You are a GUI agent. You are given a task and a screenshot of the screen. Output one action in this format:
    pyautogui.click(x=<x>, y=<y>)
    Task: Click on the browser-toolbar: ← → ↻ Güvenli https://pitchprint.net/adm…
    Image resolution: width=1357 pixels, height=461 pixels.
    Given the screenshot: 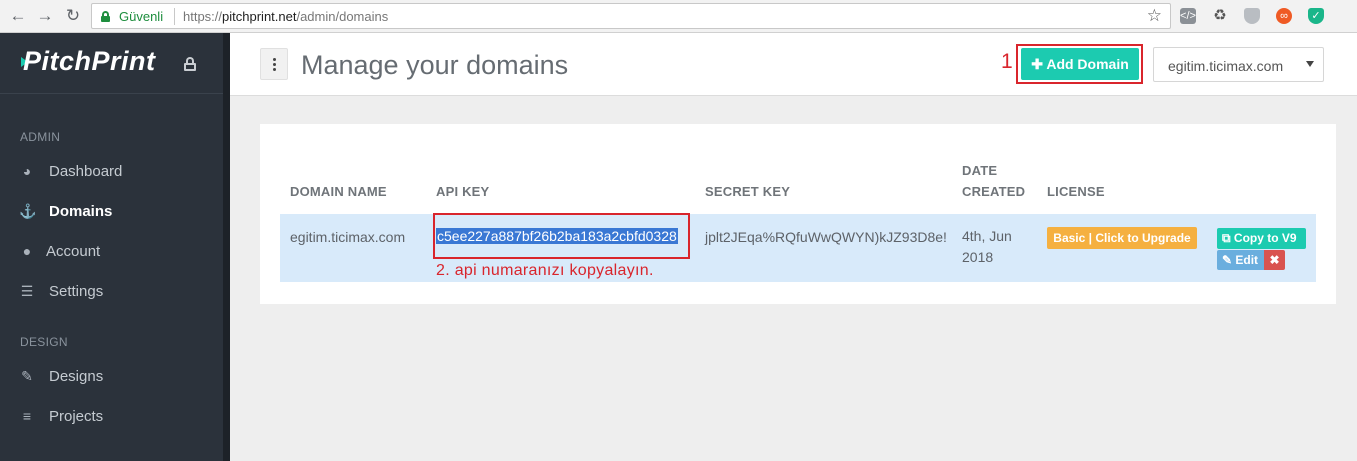 What is the action you would take?
    pyautogui.click(x=678, y=16)
    